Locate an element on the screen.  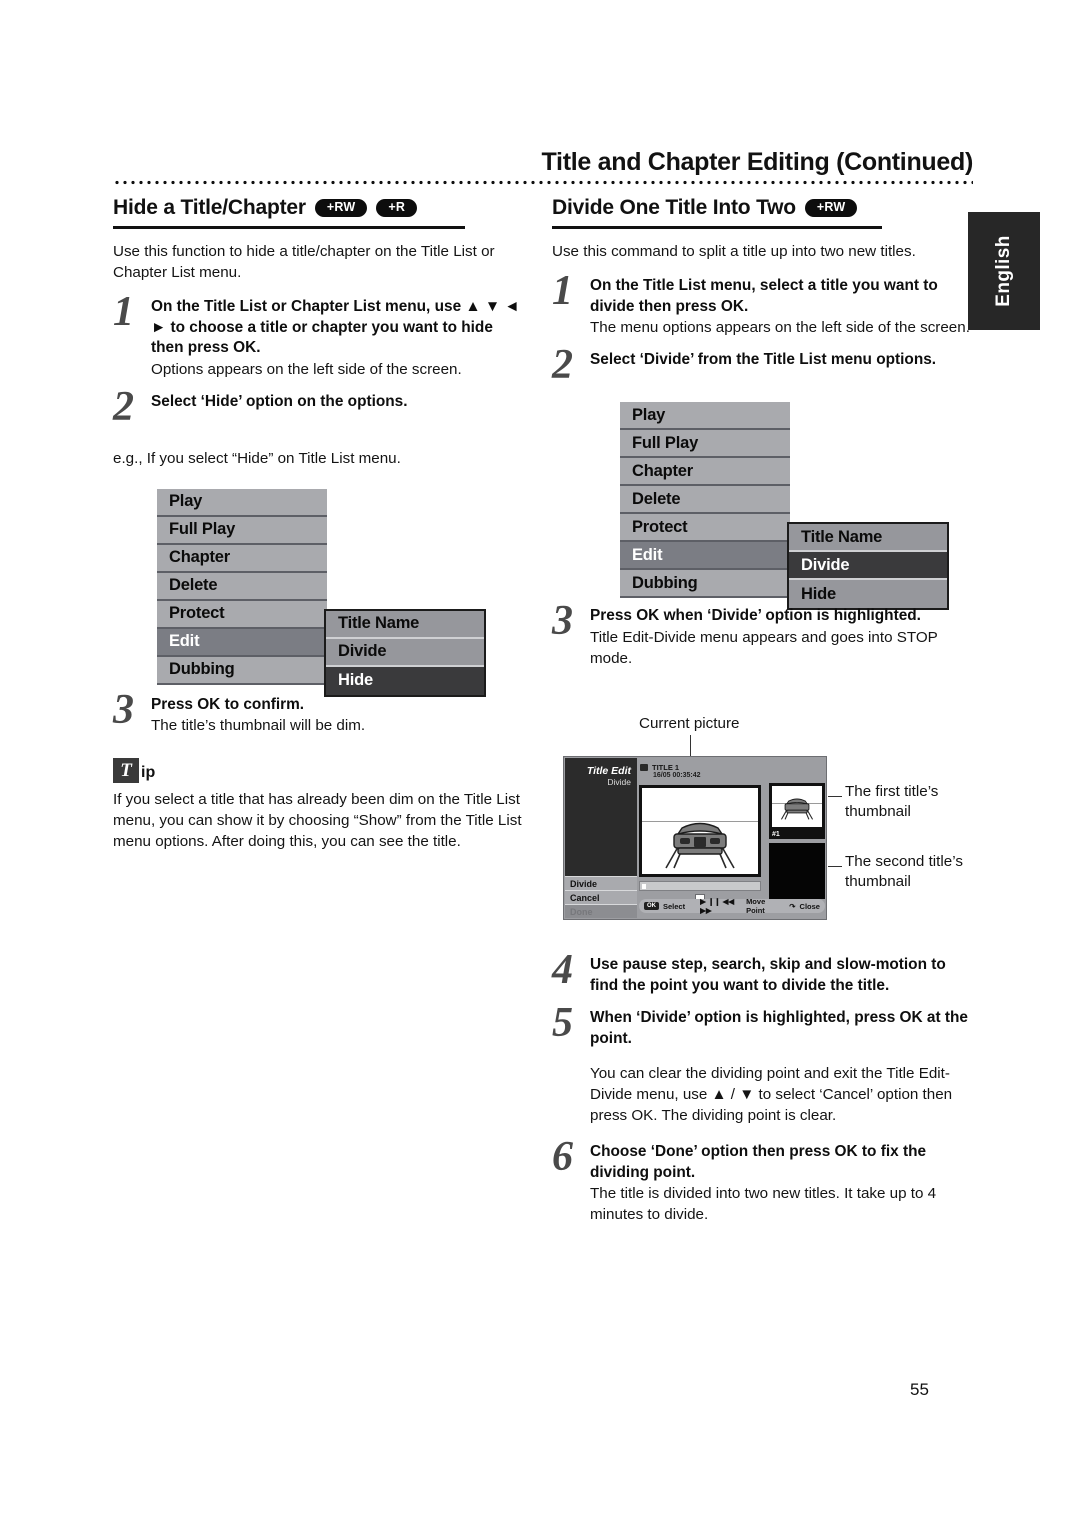
badge-plus-r: +R is located at coordinates (397, 208).